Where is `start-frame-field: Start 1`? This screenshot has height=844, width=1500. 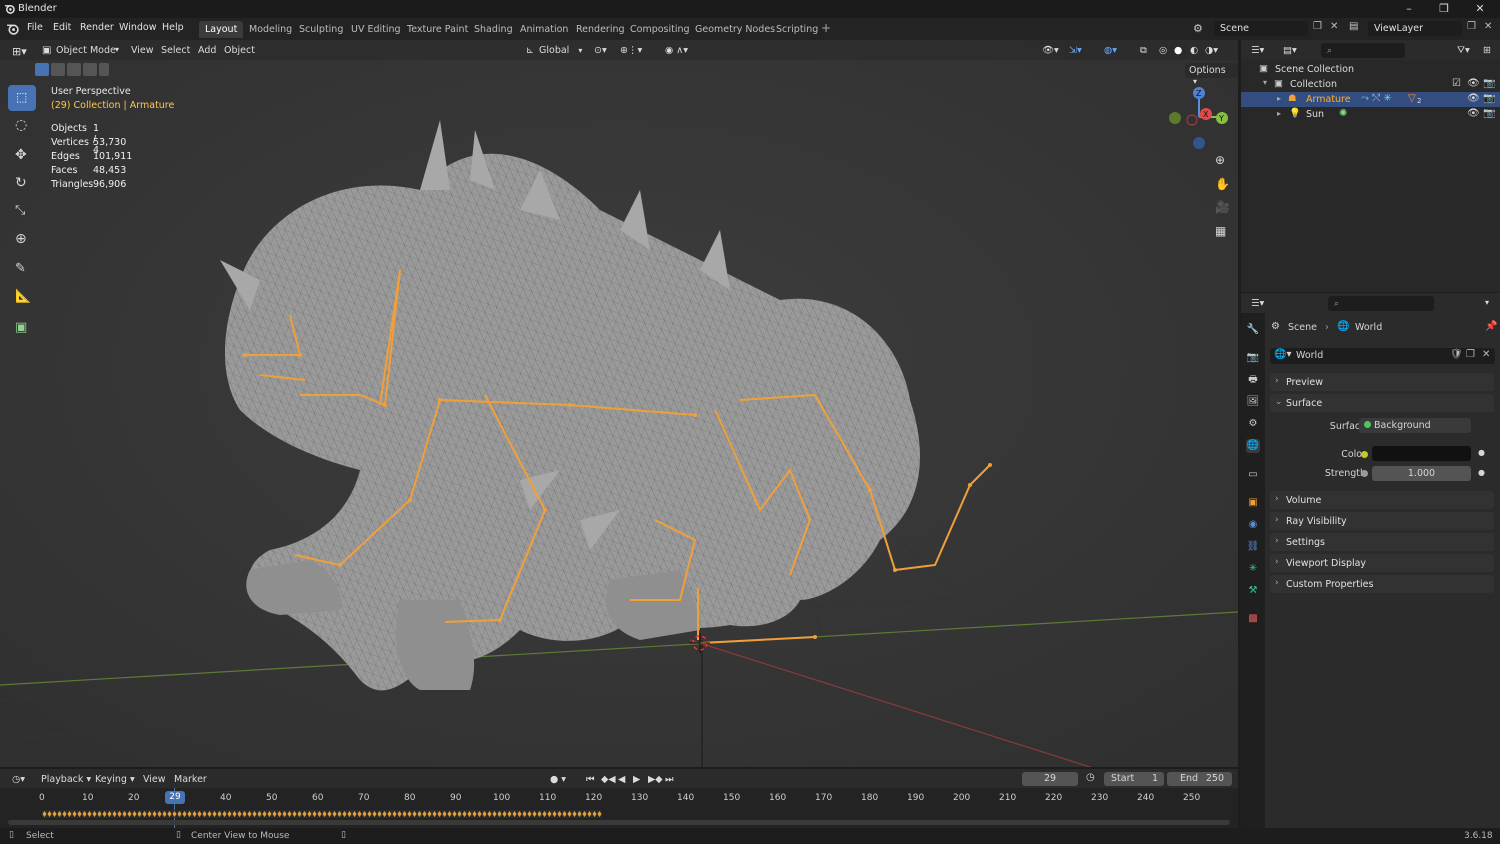
start-frame-field: Start 1 is located at coordinates (1134, 779).